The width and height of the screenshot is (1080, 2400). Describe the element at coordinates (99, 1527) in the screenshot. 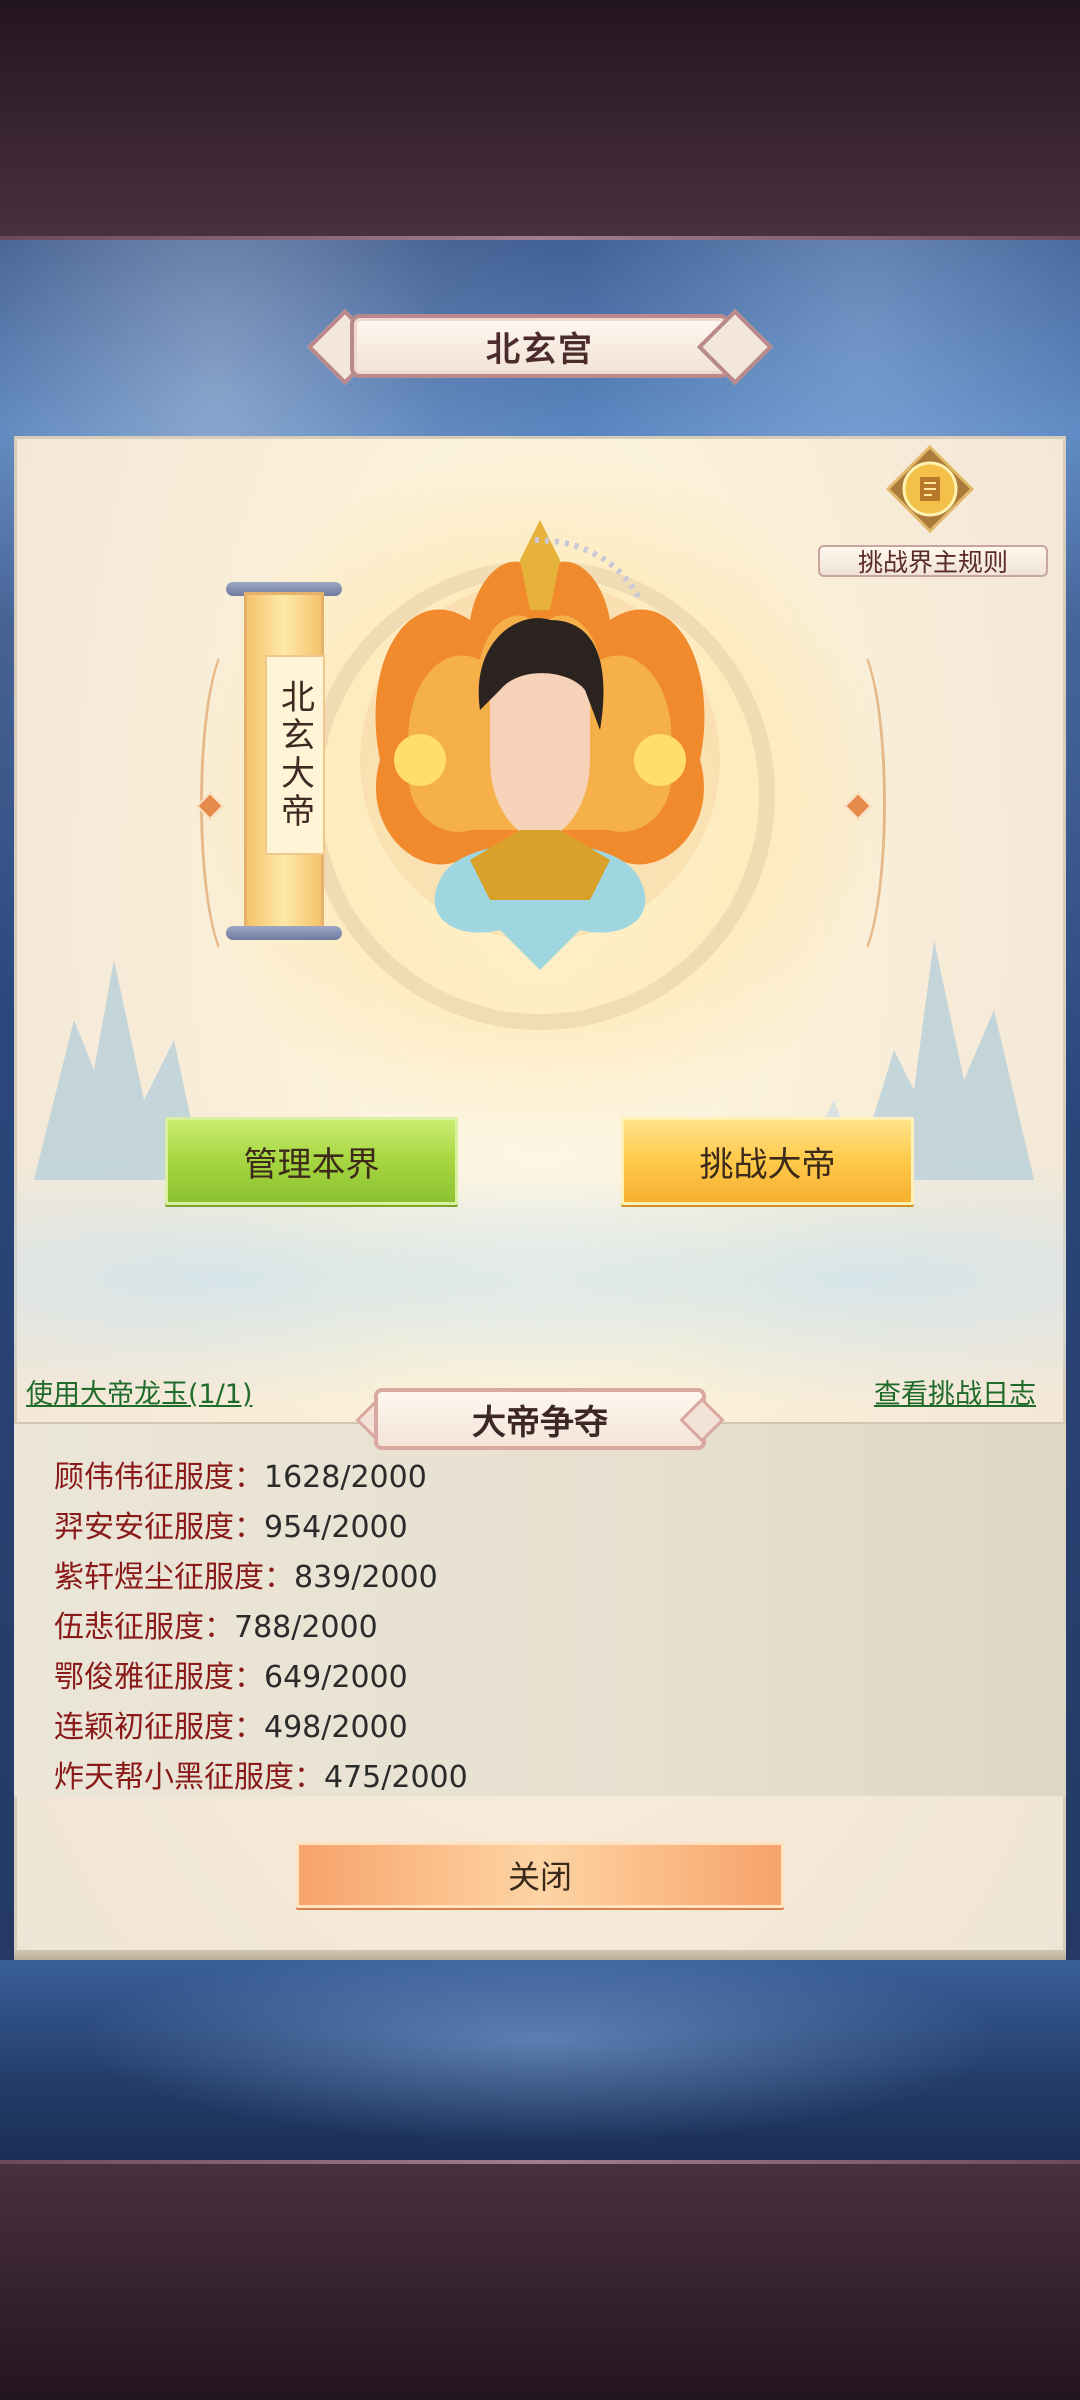

I see `contest-name: 羿安安` at that location.